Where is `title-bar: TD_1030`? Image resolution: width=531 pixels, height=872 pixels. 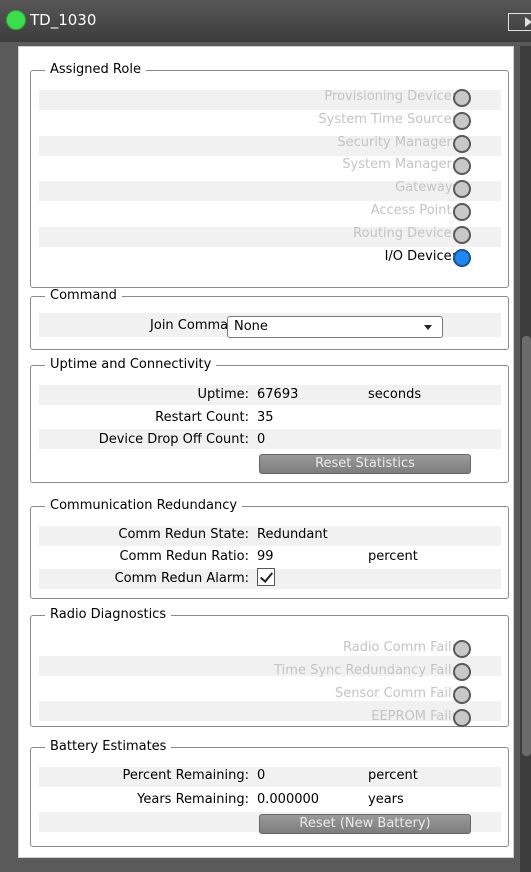 title-bar: TD_1030 is located at coordinates (265, 21).